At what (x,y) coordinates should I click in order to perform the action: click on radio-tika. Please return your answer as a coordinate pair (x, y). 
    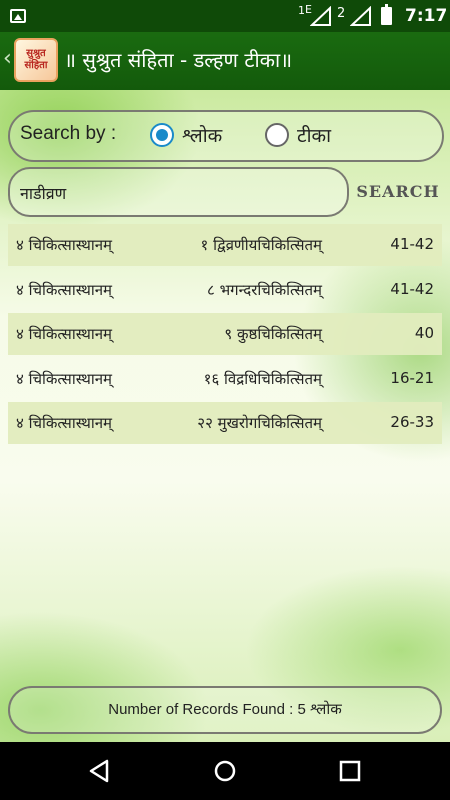
    Looking at the image, I should click on (277, 135).